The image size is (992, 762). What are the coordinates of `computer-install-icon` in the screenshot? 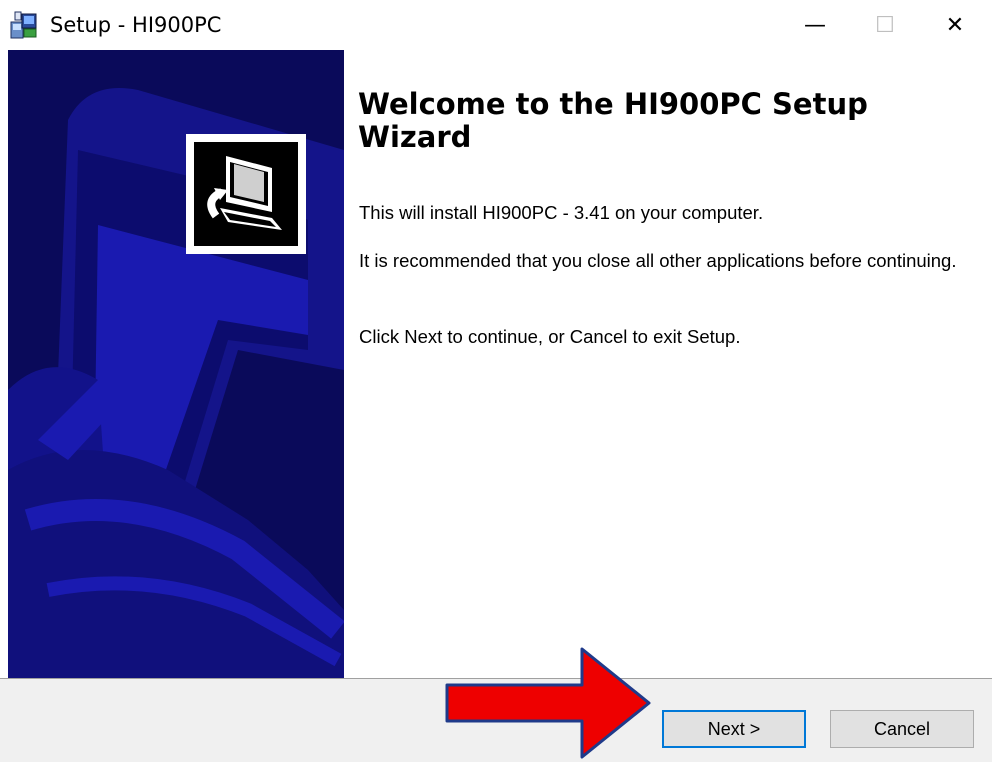 It's located at (246, 194).